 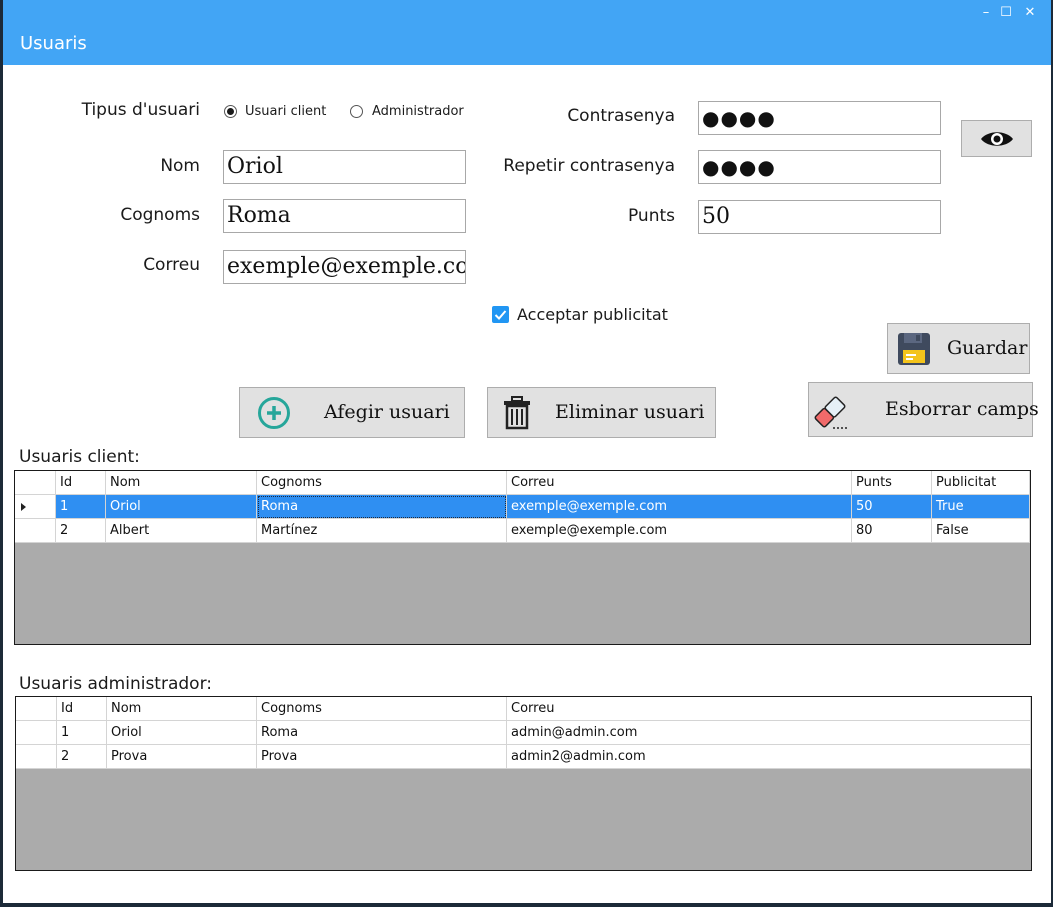 What do you see at coordinates (79, 457) in the screenshot?
I see `client-table-title: Usuaris client:` at bounding box center [79, 457].